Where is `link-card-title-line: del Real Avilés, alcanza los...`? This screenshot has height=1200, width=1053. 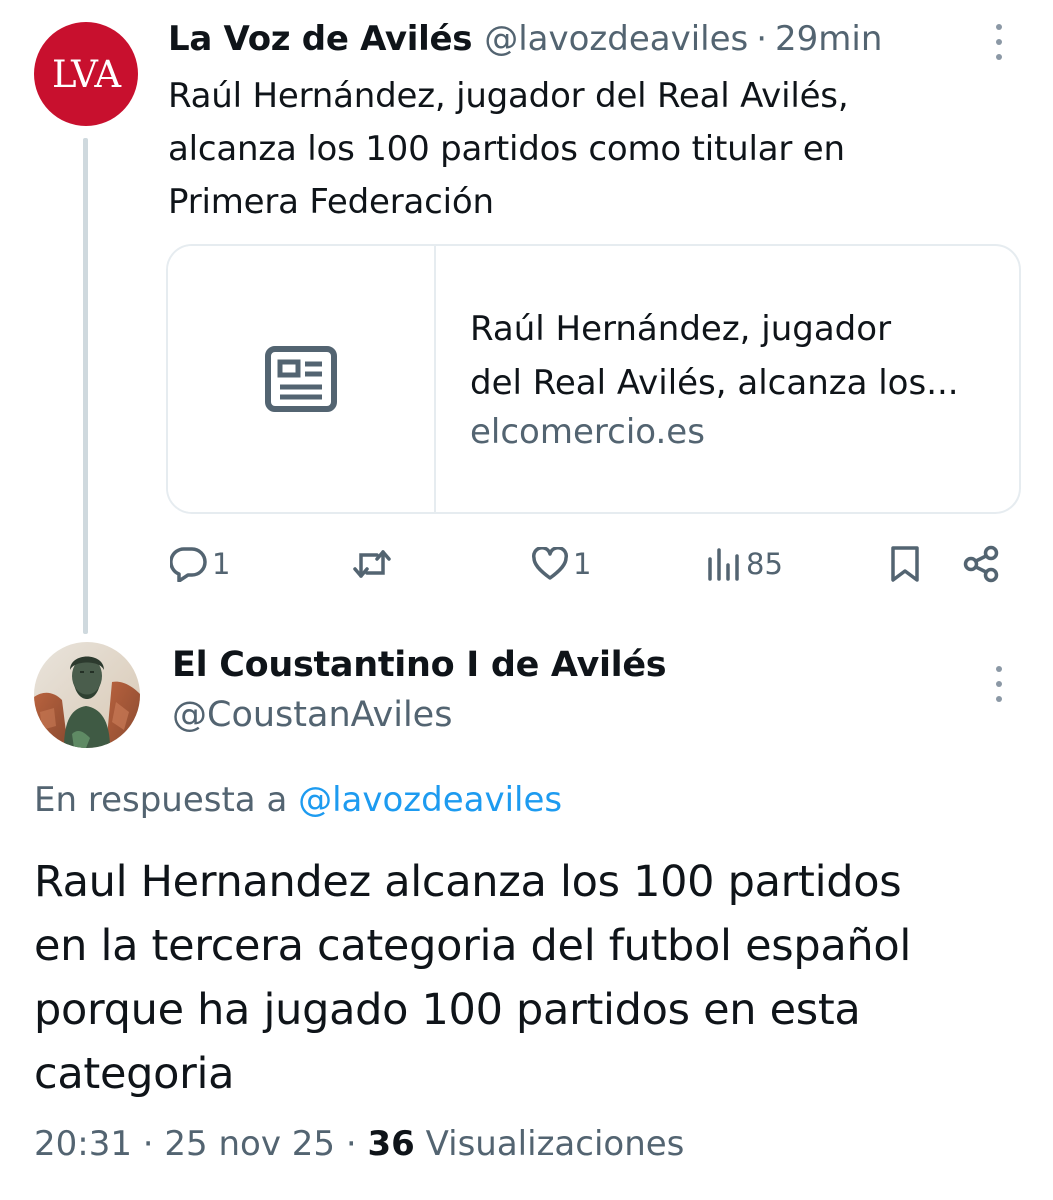 link-card-title-line: del Real Avilés, alcanza los... is located at coordinates (714, 383).